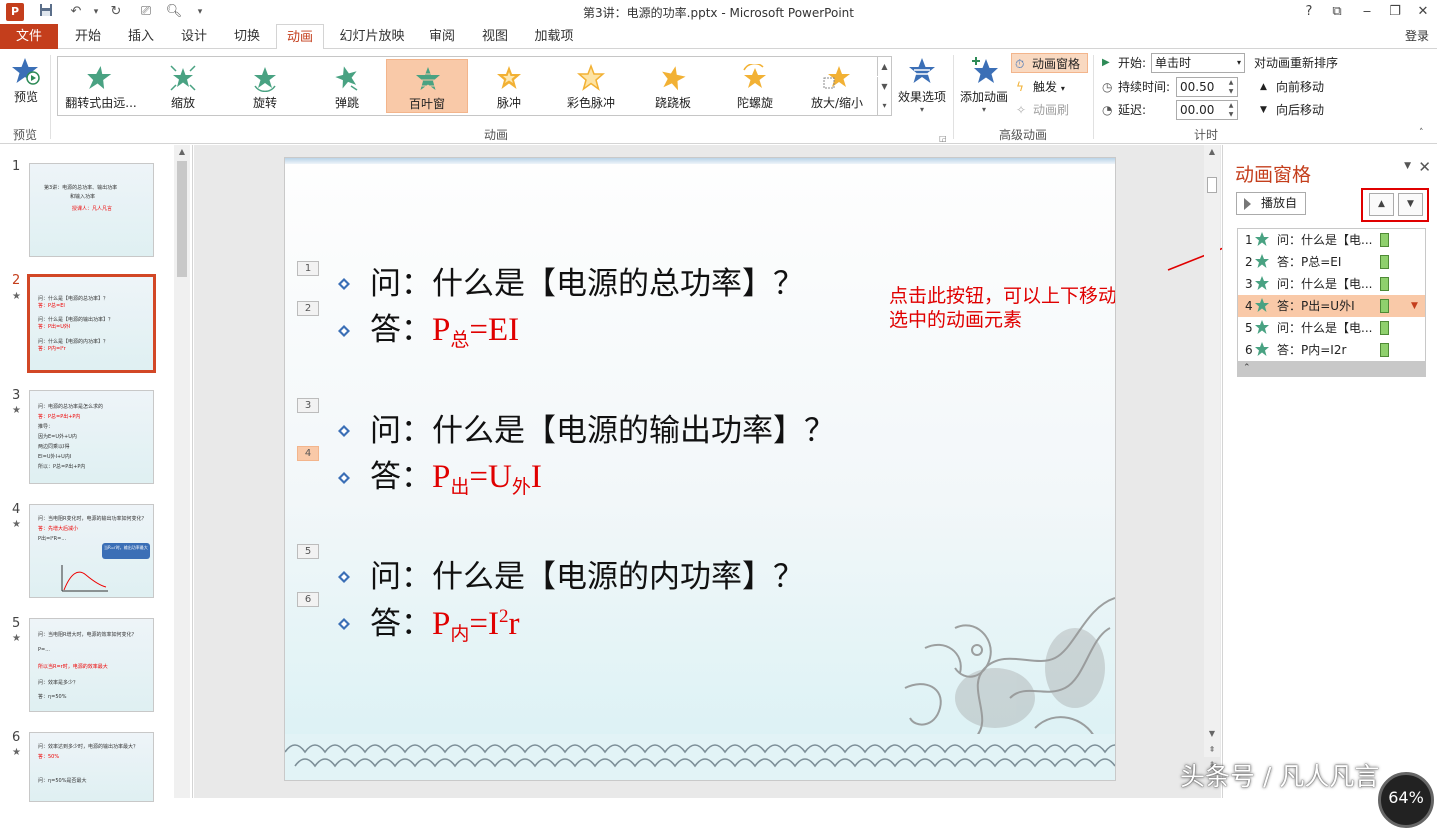  What do you see at coordinates (1309, 12) in the screenshot?
I see `help-button: ?` at bounding box center [1309, 12].